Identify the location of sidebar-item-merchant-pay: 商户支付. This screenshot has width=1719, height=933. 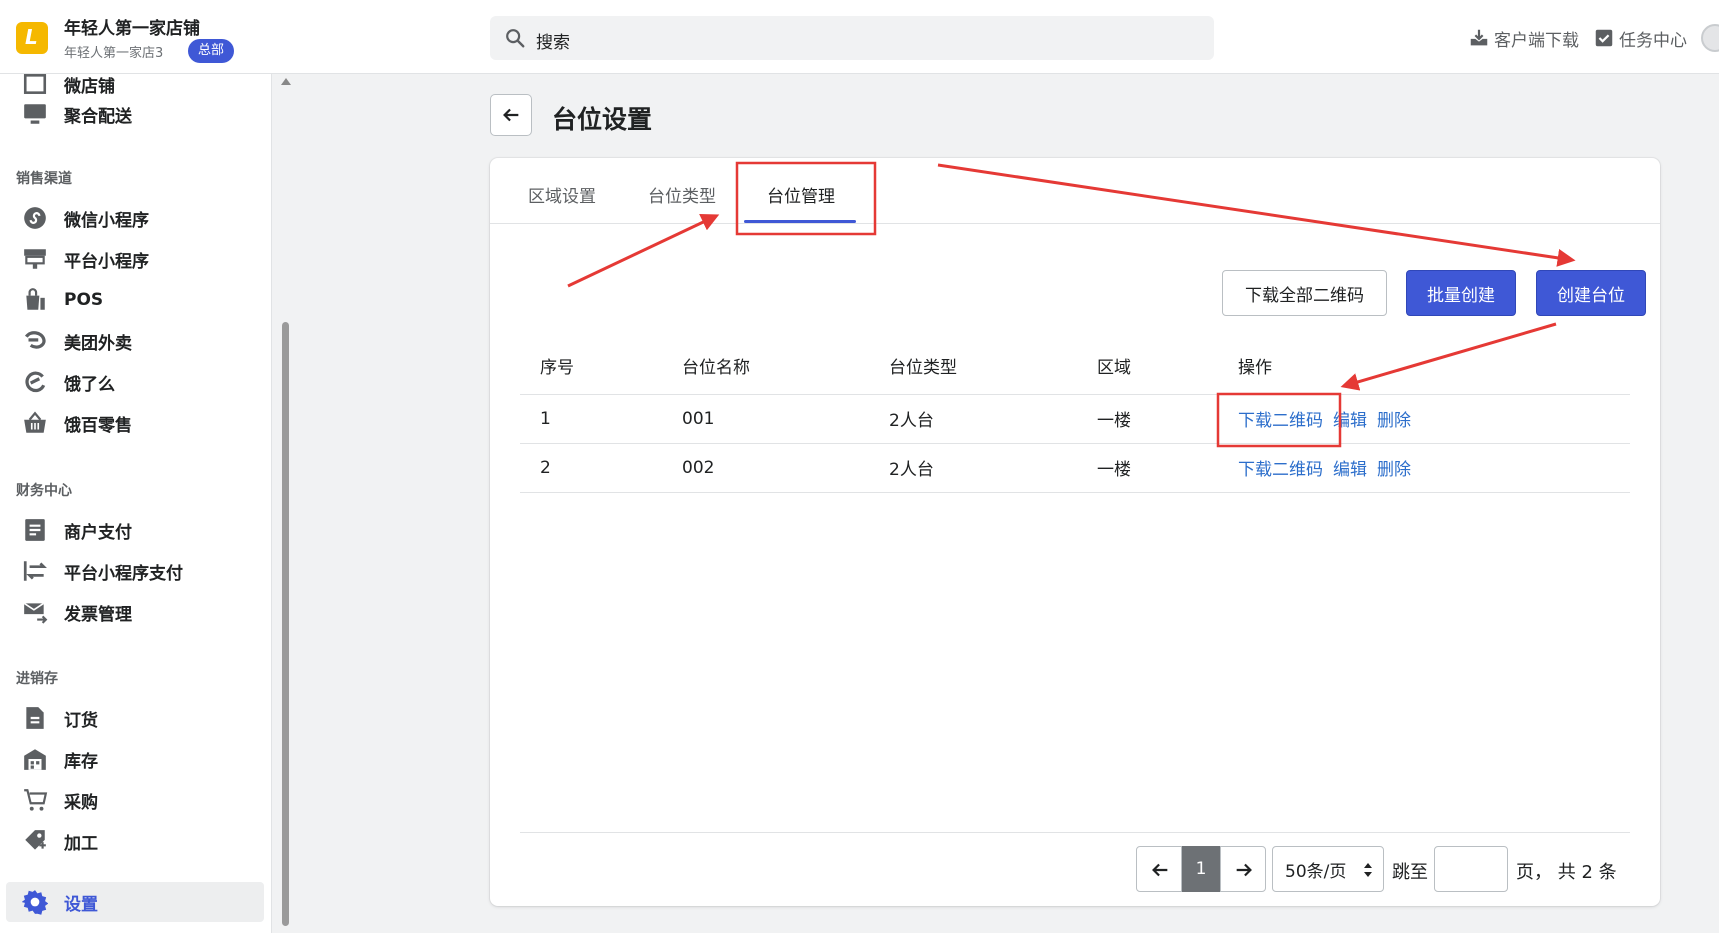
(131, 530).